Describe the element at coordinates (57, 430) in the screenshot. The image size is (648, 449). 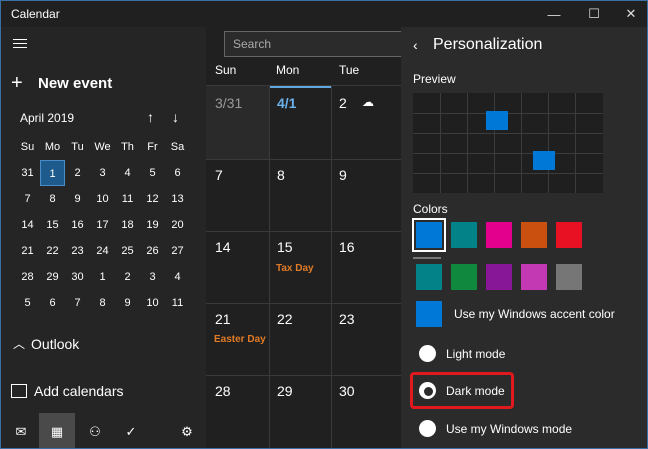
I see `calendar-icon: ▦` at that location.